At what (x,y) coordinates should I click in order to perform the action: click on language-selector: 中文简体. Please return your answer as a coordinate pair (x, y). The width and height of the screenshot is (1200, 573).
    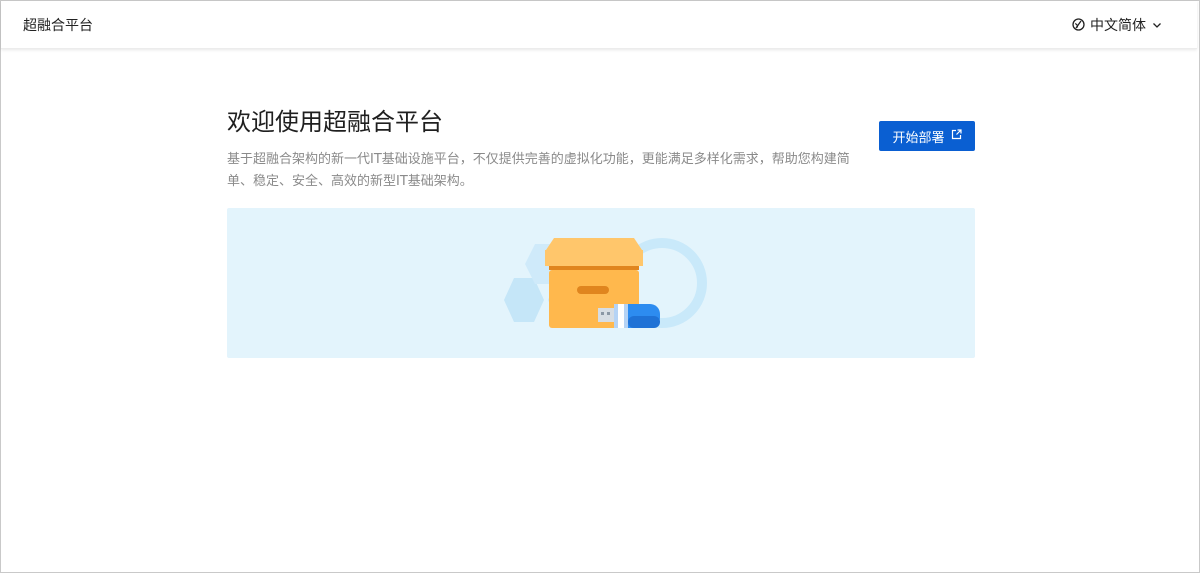
    Looking at the image, I should click on (1117, 25).